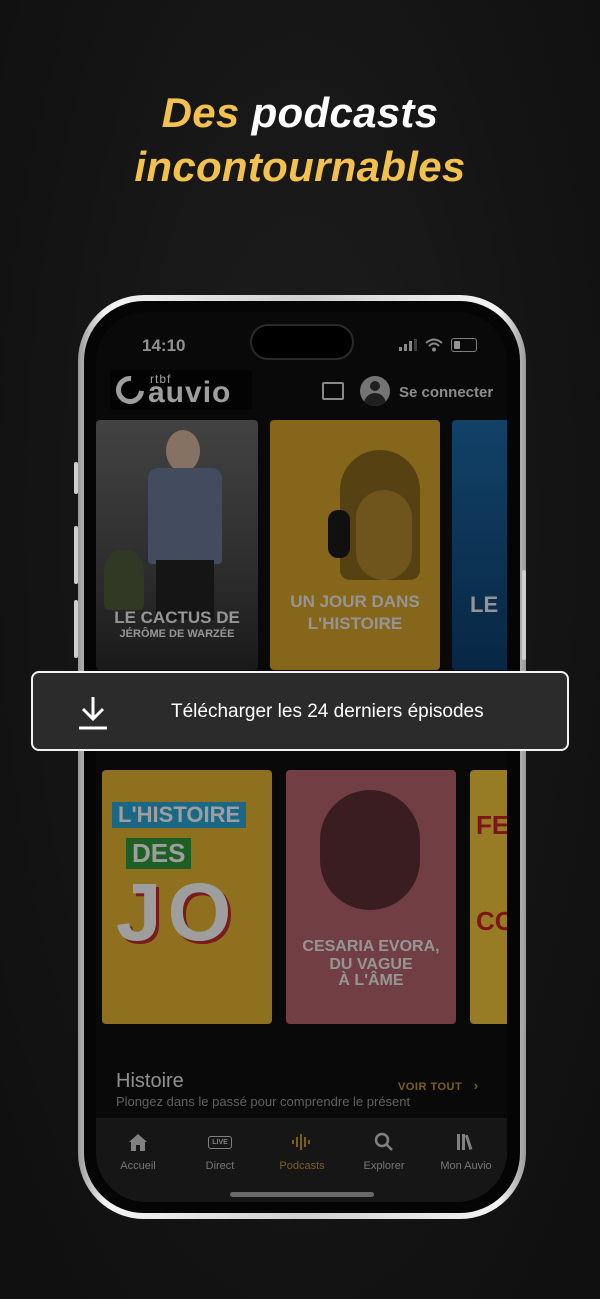 This screenshot has height=1299, width=600. What do you see at coordinates (491, 921) in the screenshot?
I see `card-line2: CO` at bounding box center [491, 921].